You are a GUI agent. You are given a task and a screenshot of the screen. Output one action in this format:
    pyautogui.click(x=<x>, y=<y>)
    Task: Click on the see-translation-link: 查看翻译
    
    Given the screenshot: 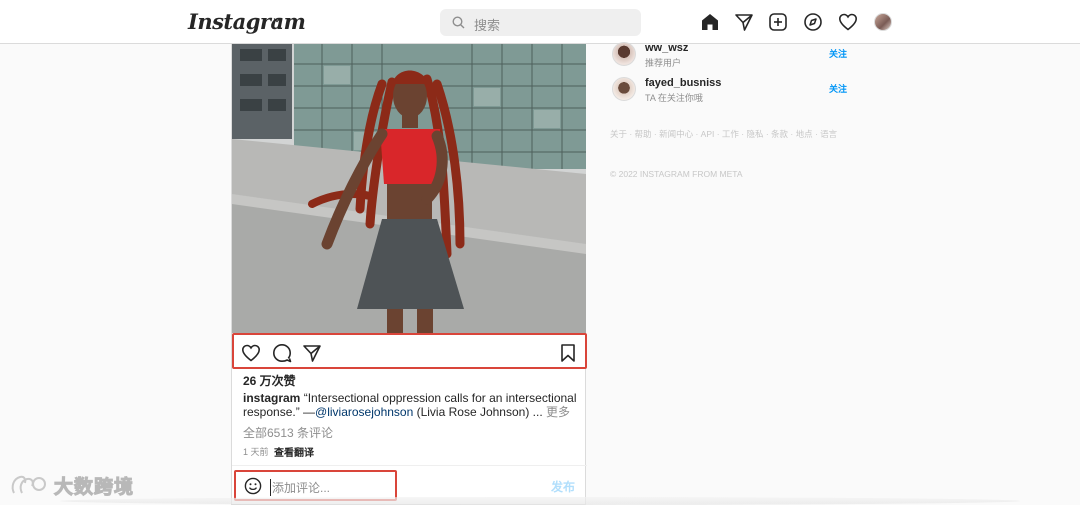 What is the action you would take?
    pyautogui.click(x=294, y=451)
    